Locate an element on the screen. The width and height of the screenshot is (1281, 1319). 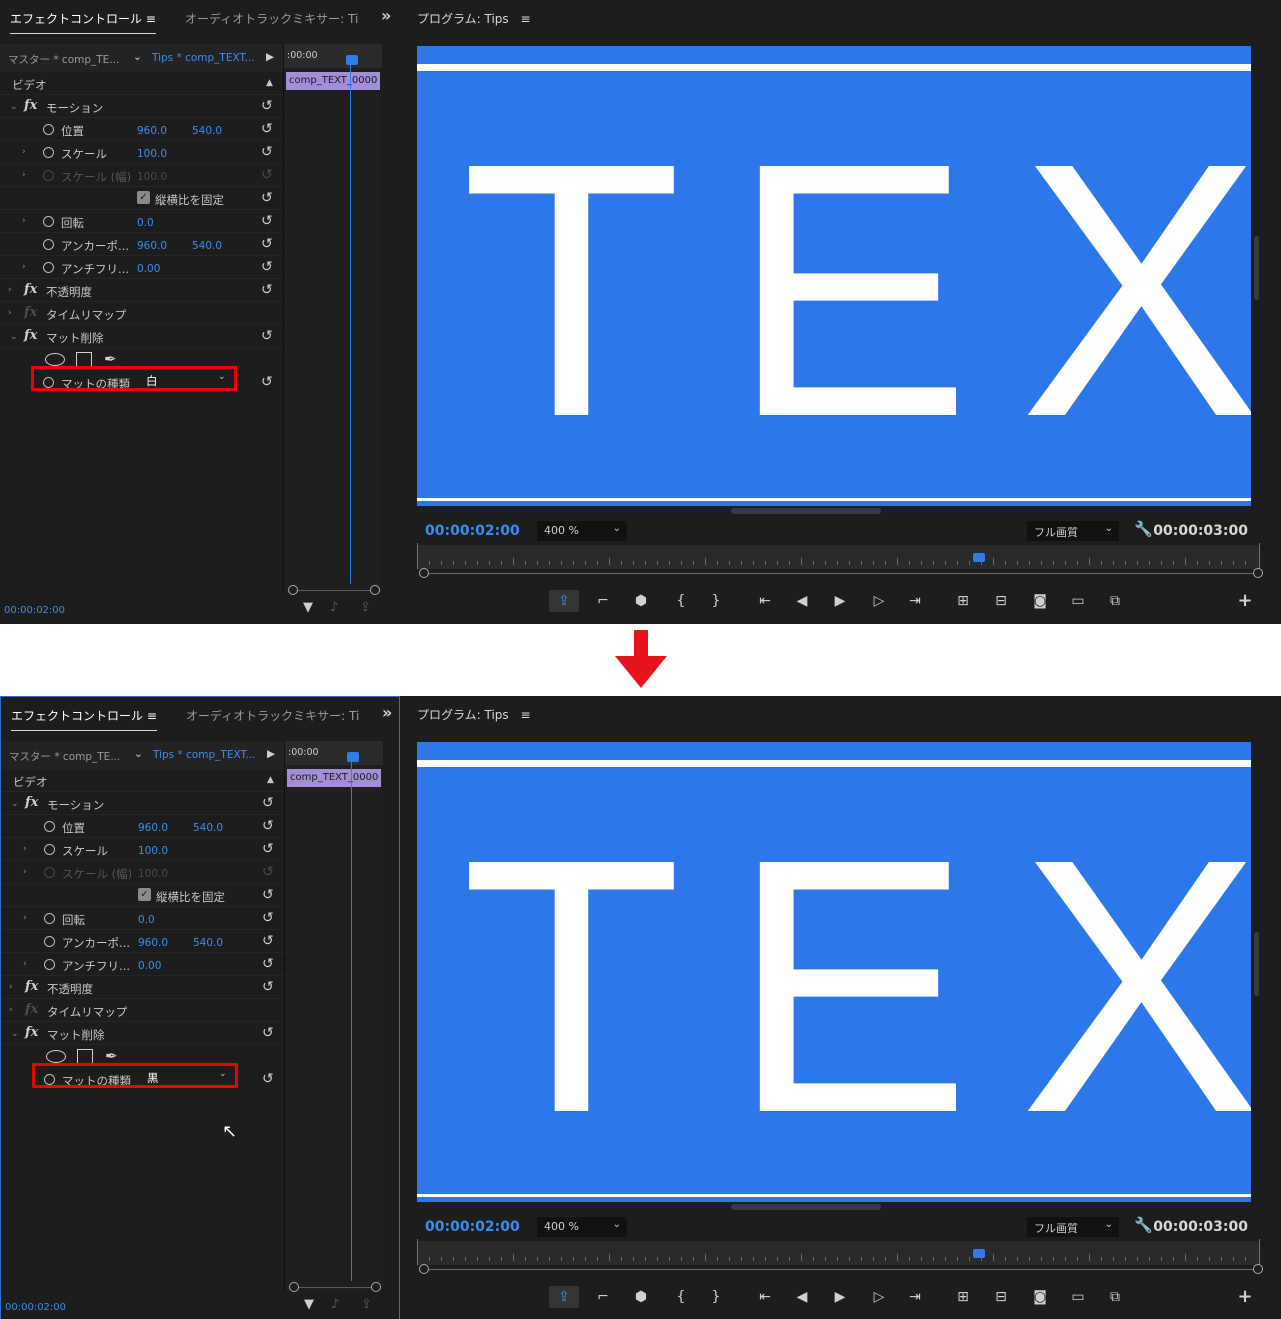
param-row-antiflicker: › アンチフリ... 0.00 ↺ is located at coordinates (142, 964).